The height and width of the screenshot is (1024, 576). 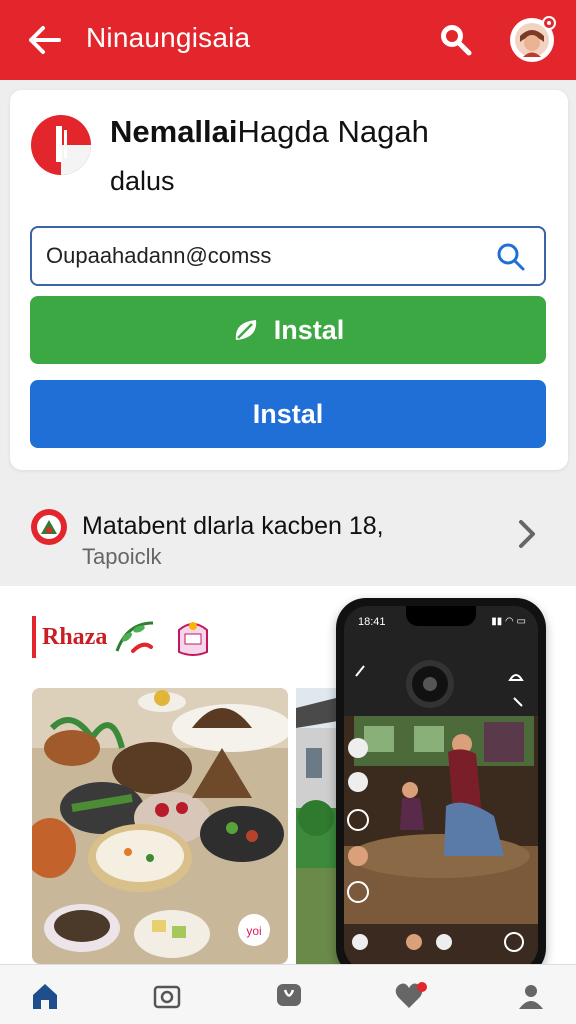 I want to click on profile-icon, so click(x=531, y=997).